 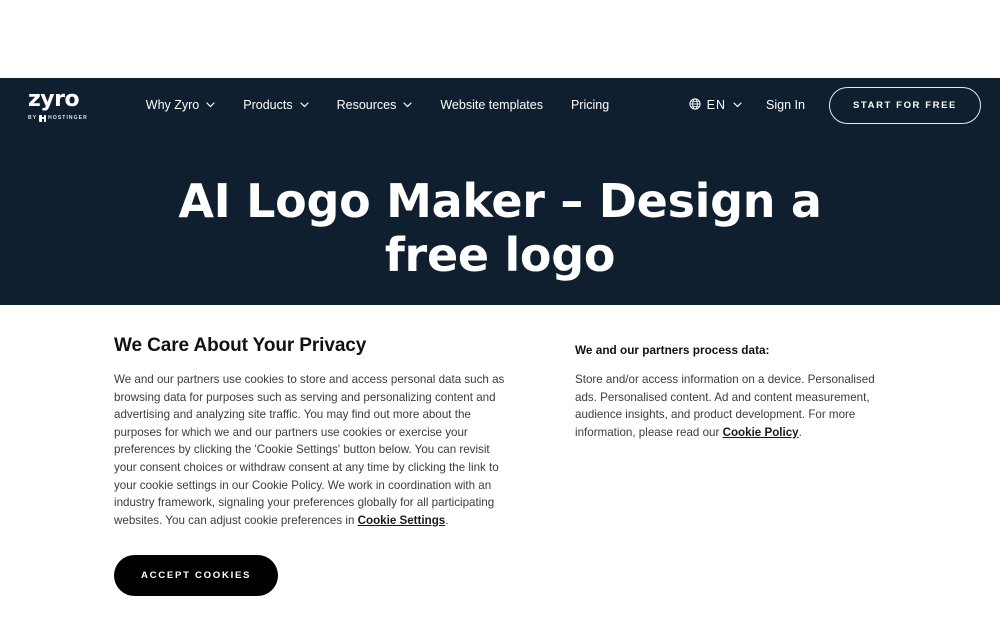 What do you see at coordinates (785, 105) in the screenshot?
I see `sign-in-link: Sign In` at bounding box center [785, 105].